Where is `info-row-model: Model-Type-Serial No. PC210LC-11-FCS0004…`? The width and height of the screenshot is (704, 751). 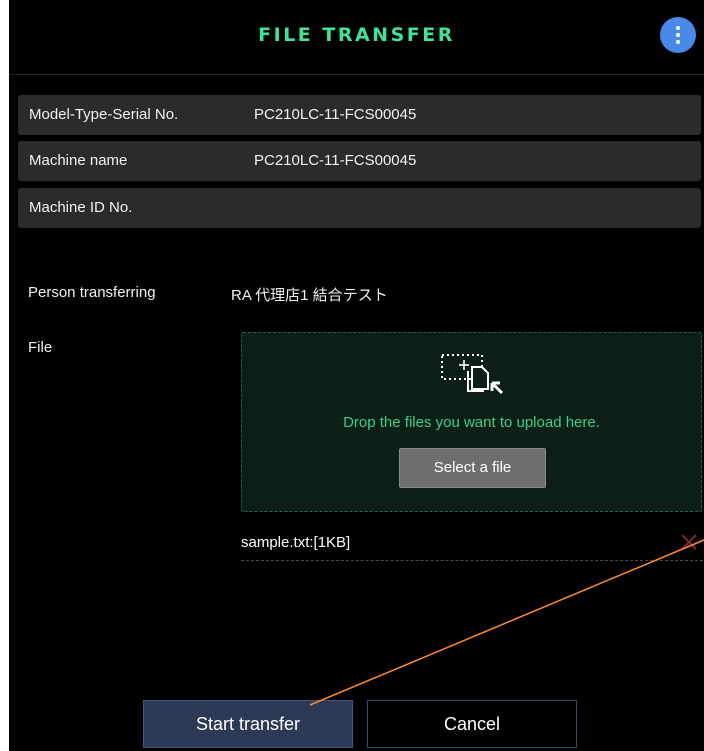 info-row-model: Model-Type-Serial No. PC210LC-11-FCS0004… is located at coordinates (359, 115).